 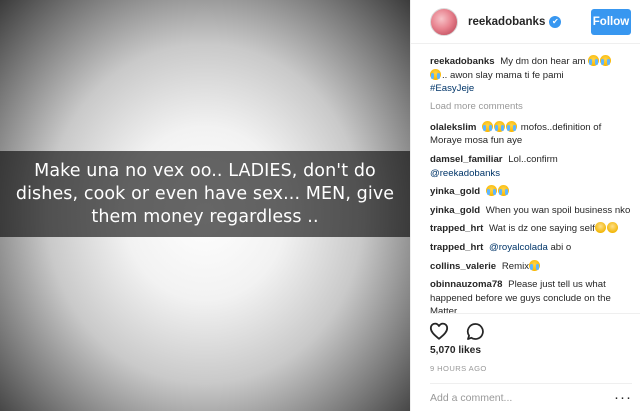 What do you see at coordinates (452, 88) in the screenshot?
I see `hashtag-link: #EasyJeje` at bounding box center [452, 88].